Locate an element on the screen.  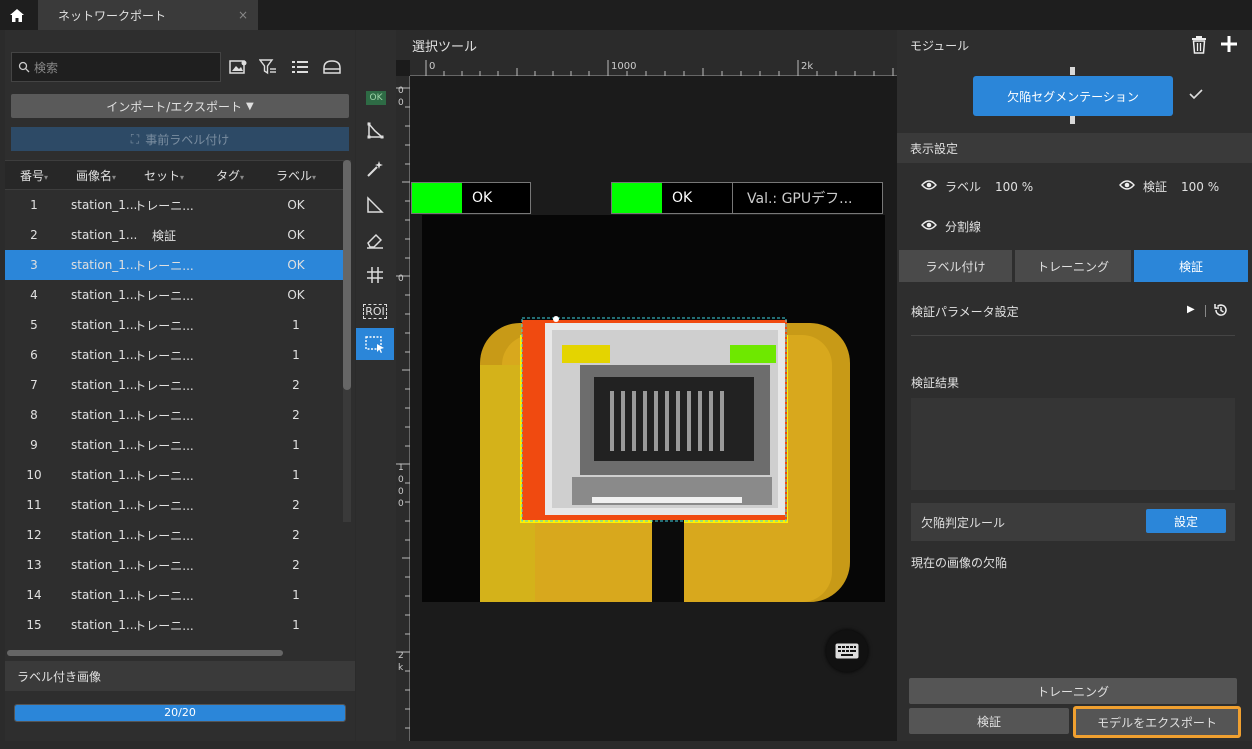
row-number: 9 is located at coordinates (34, 445).